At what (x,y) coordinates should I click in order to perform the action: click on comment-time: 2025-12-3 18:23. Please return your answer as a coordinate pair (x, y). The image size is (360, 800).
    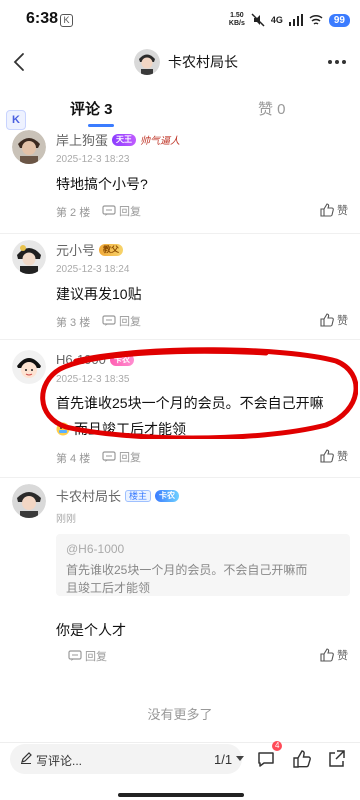
    Looking at the image, I should click on (93, 159).